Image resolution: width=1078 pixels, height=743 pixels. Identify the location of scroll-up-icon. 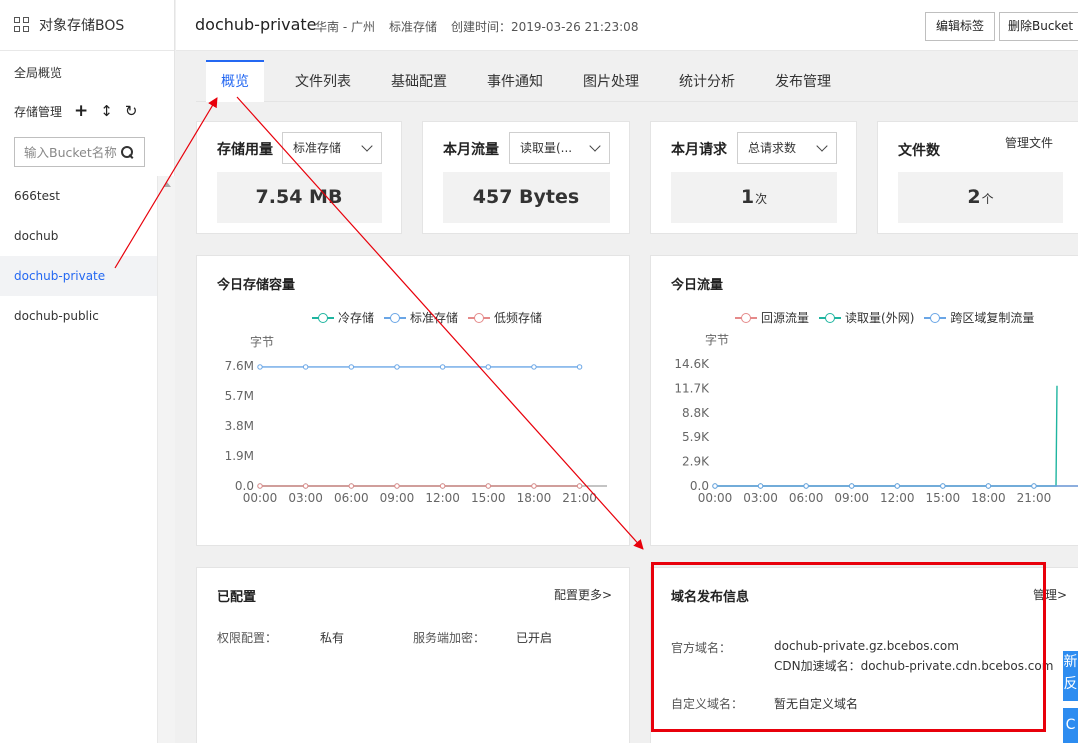
(167, 184).